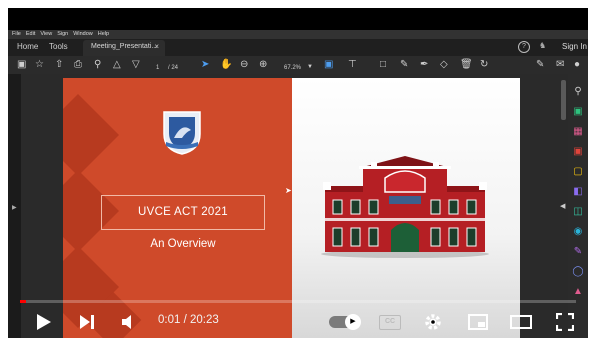 The height and width of the screenshot is (345, 596). I want to click on menu-edit: Edit, so click(30, 34).